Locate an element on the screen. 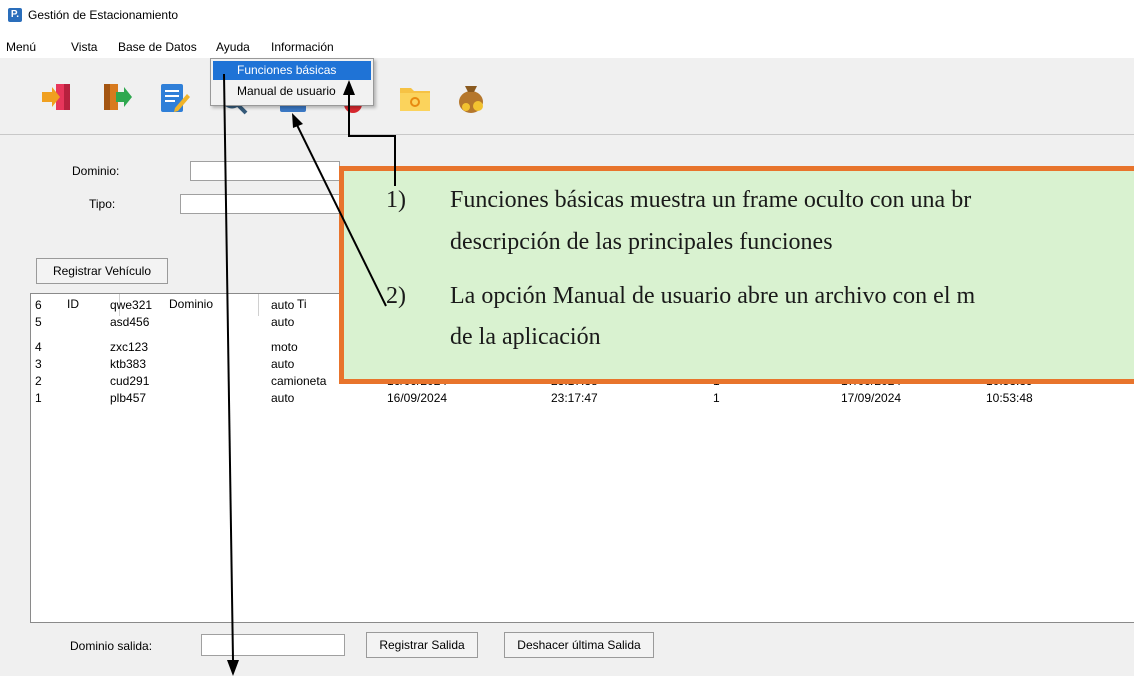 This screenshot has width=1134, height=676. cell-id: 1 is located at coordinates (38, 398).